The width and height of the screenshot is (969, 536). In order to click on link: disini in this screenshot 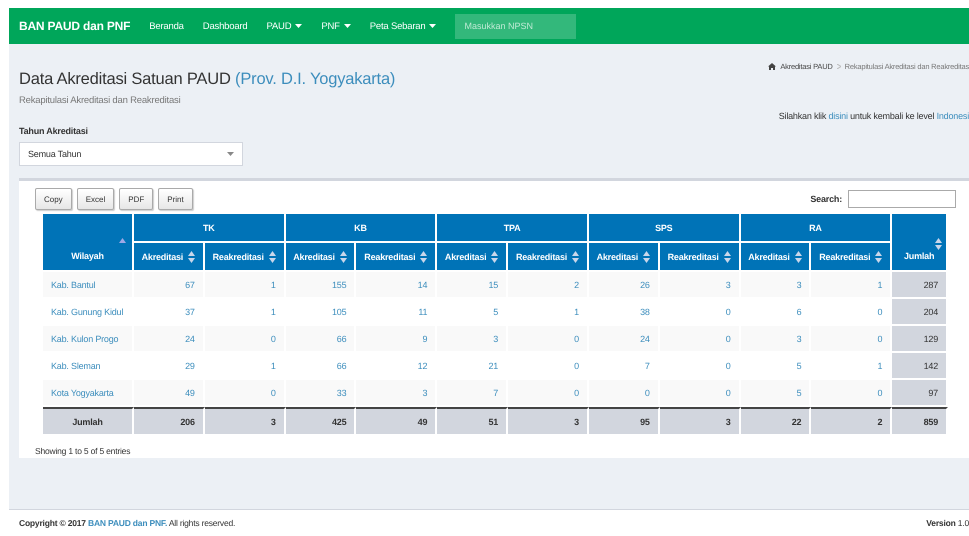, I will do `click(838, 116)`.